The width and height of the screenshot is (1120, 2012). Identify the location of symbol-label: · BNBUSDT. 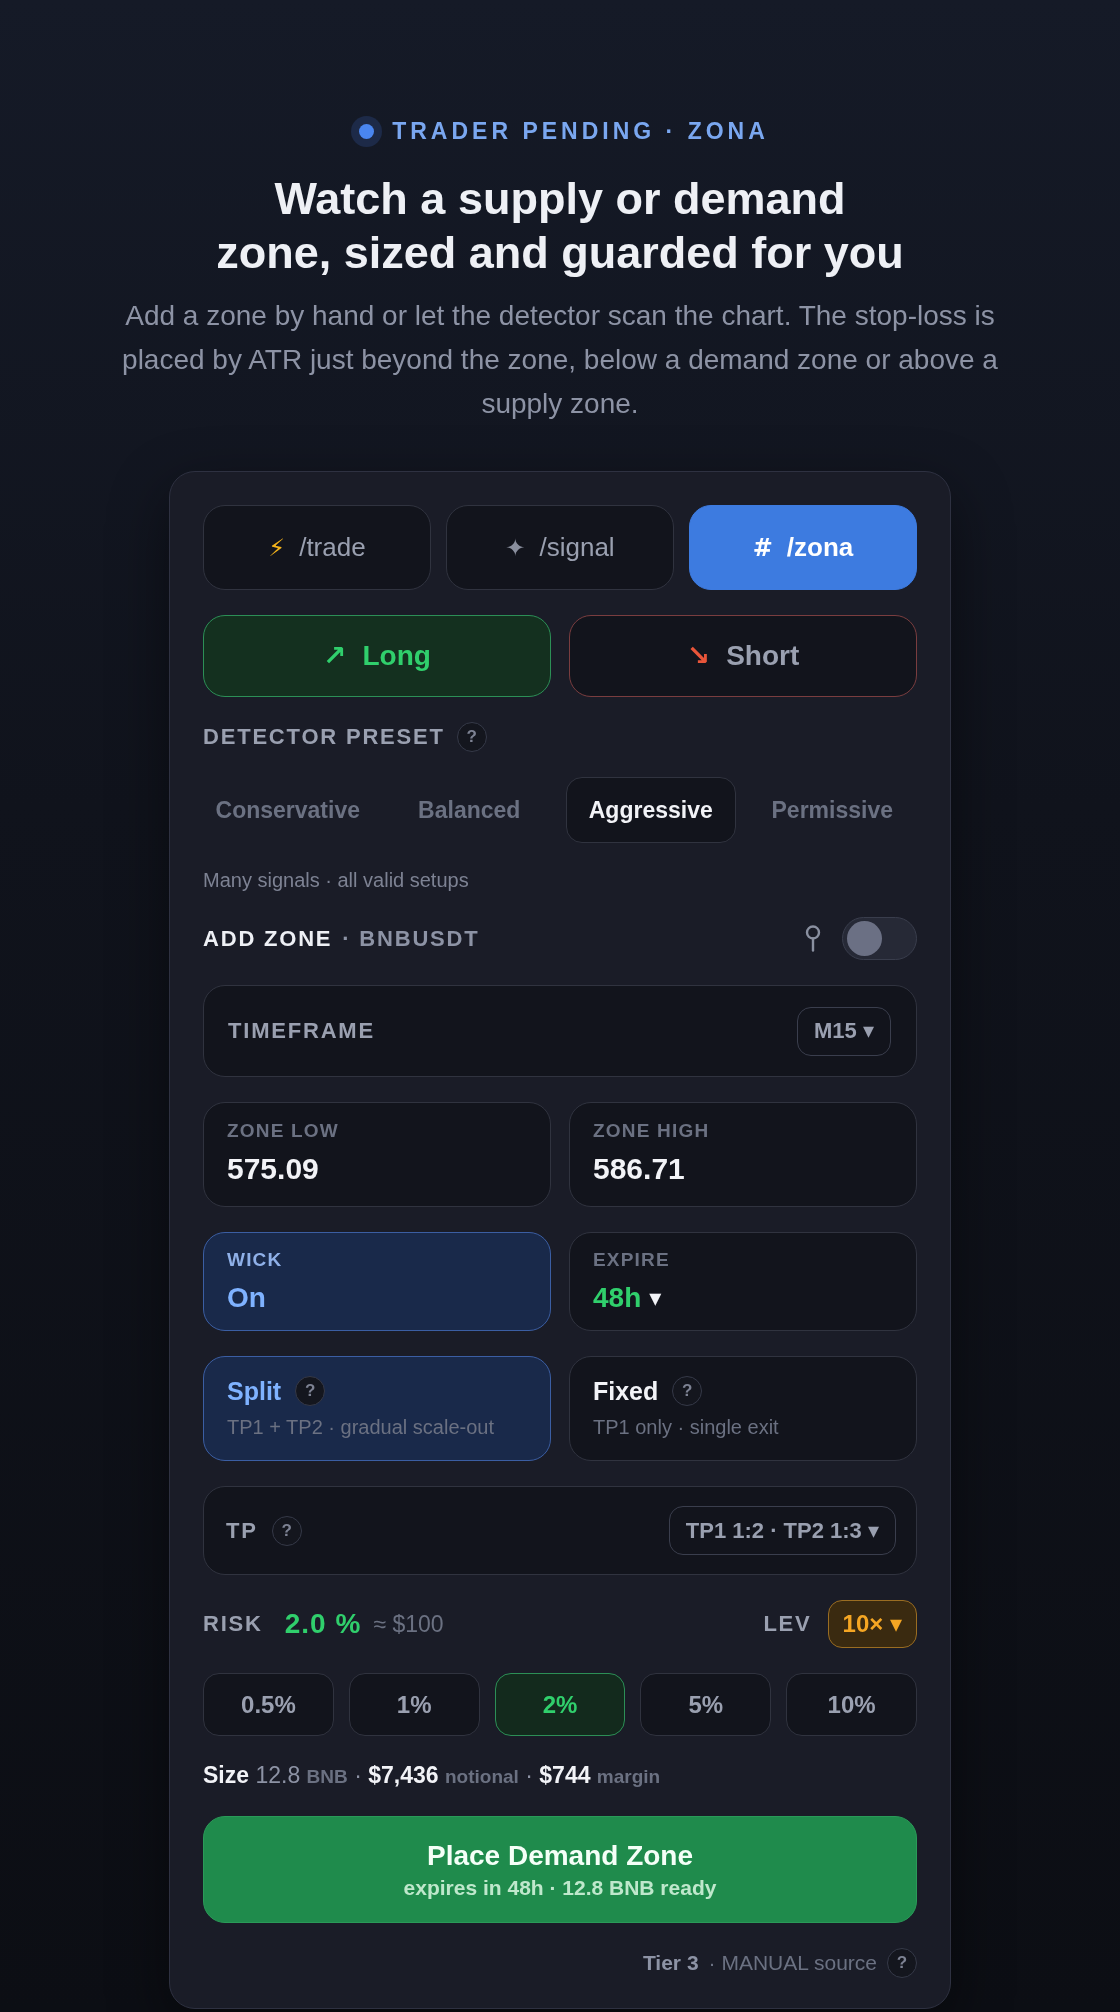
(411, 938).